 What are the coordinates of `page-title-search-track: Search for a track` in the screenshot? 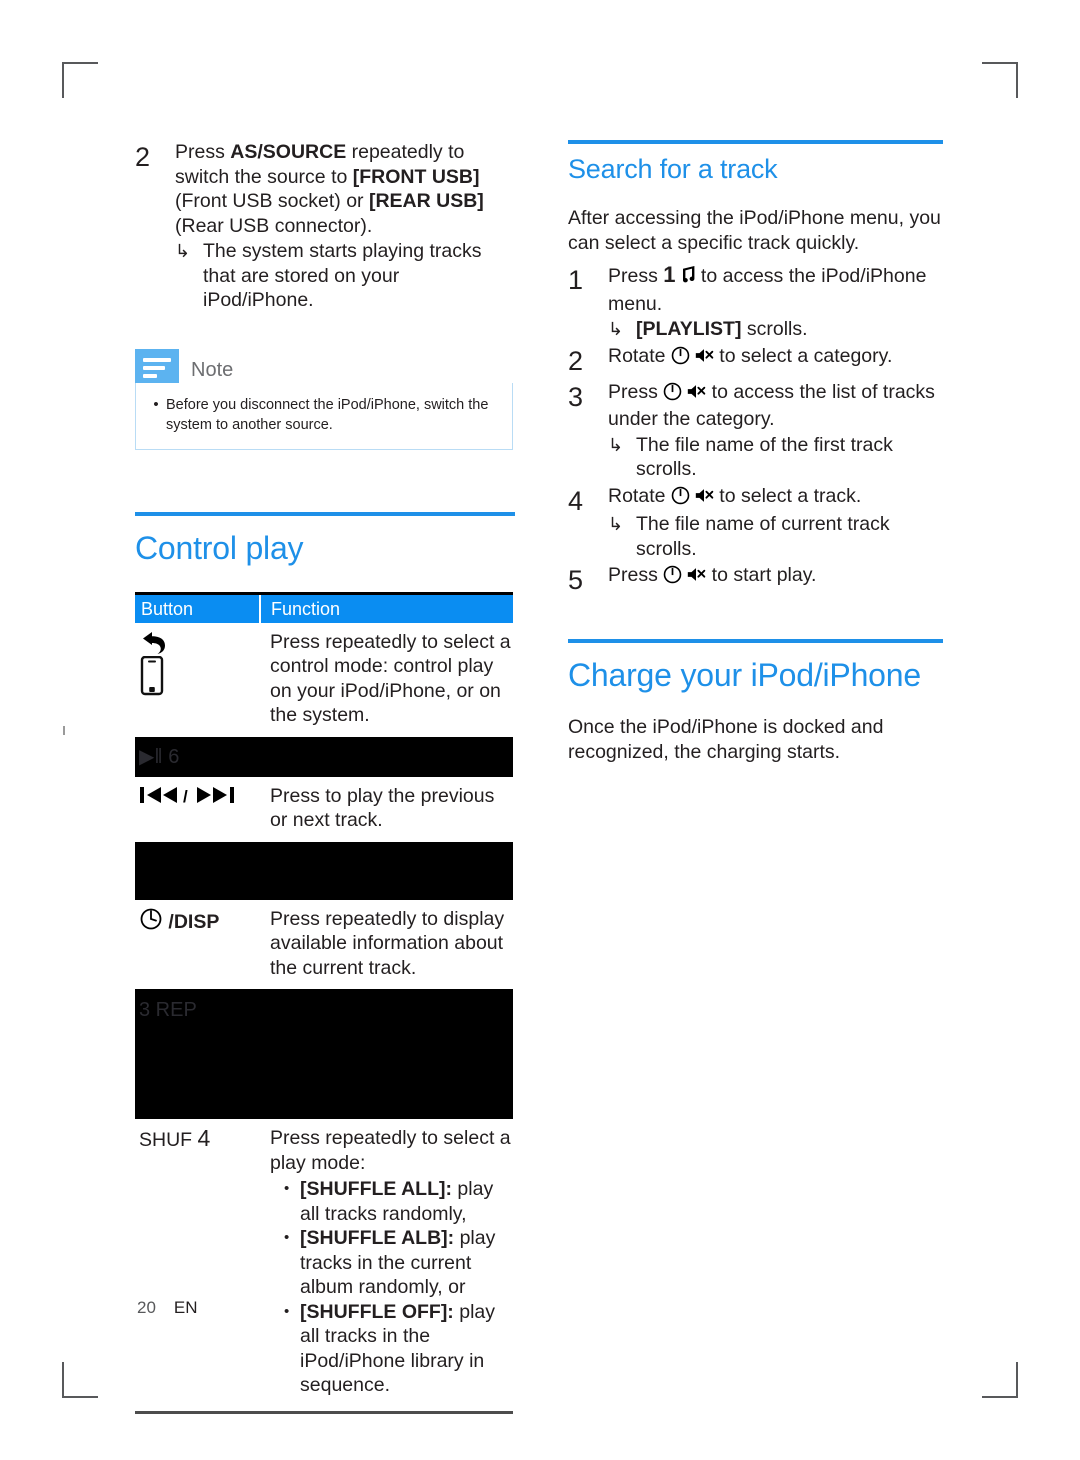 It's located at (673, 169).